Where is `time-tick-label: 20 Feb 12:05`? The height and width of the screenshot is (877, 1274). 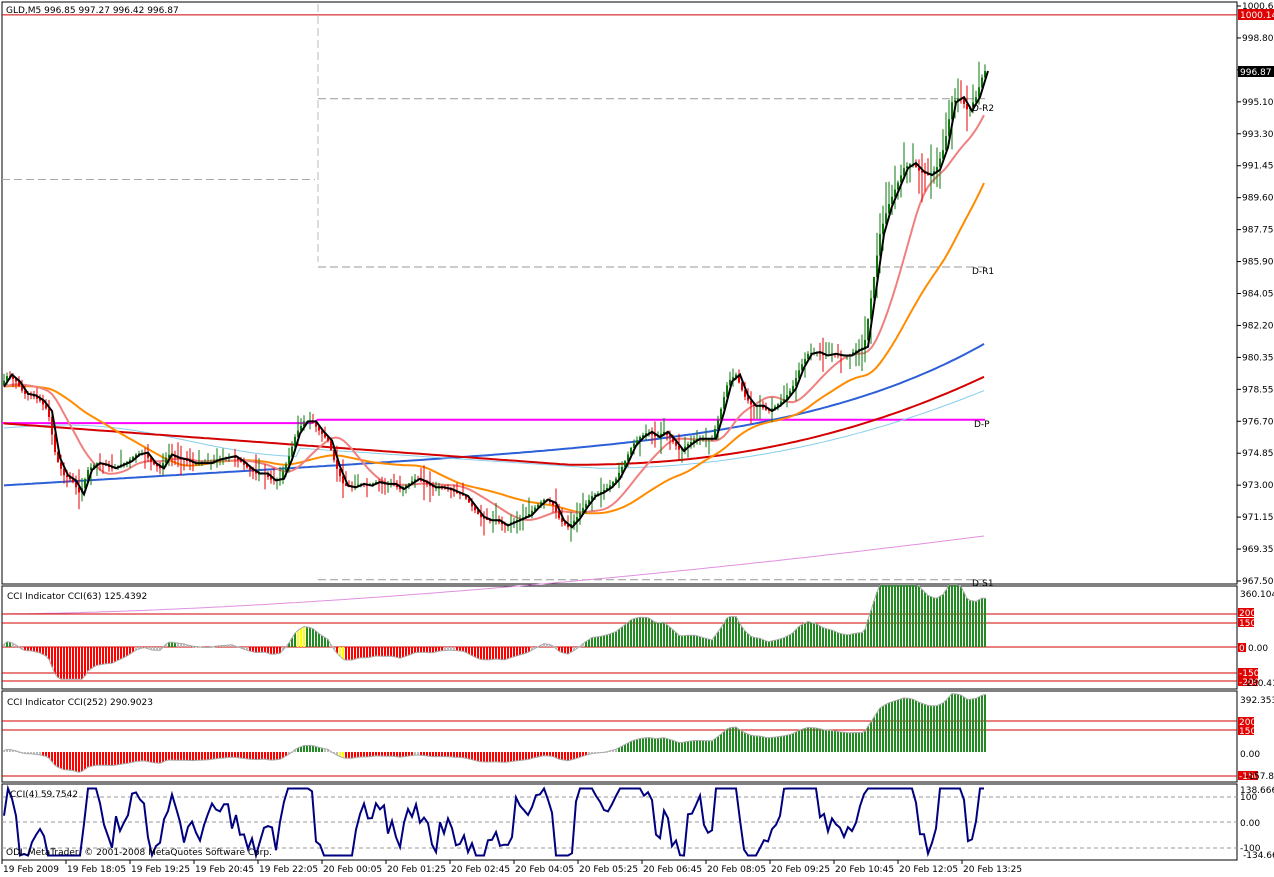
time-tick-label: 20 Feb 12:05 is located at coordinates (928, 870).